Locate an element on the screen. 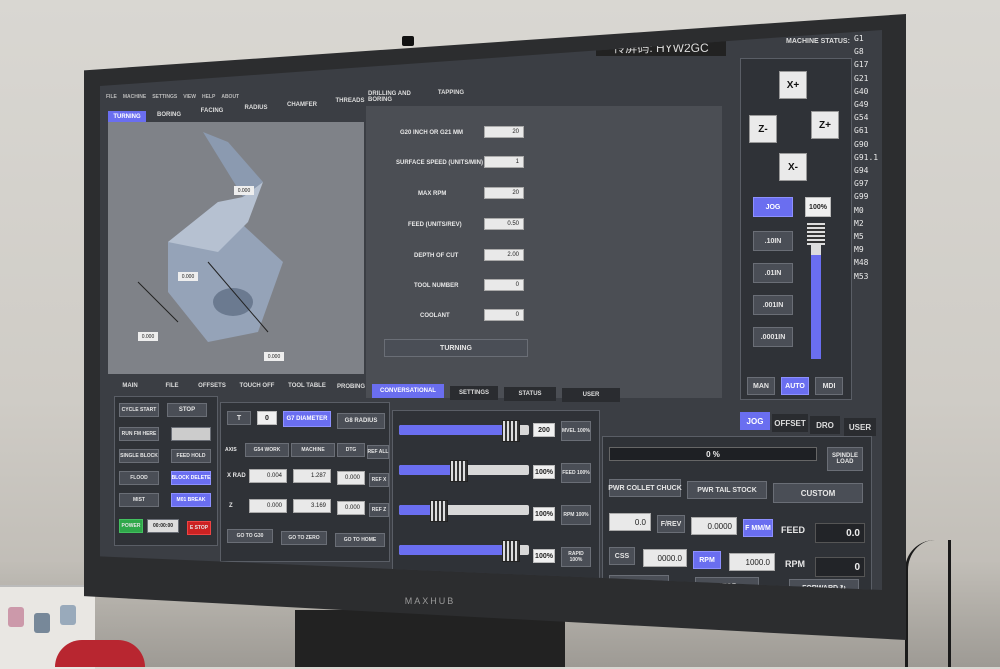  rpm-setpoint-field: 1000.0 is located at coordinates (752, 562).